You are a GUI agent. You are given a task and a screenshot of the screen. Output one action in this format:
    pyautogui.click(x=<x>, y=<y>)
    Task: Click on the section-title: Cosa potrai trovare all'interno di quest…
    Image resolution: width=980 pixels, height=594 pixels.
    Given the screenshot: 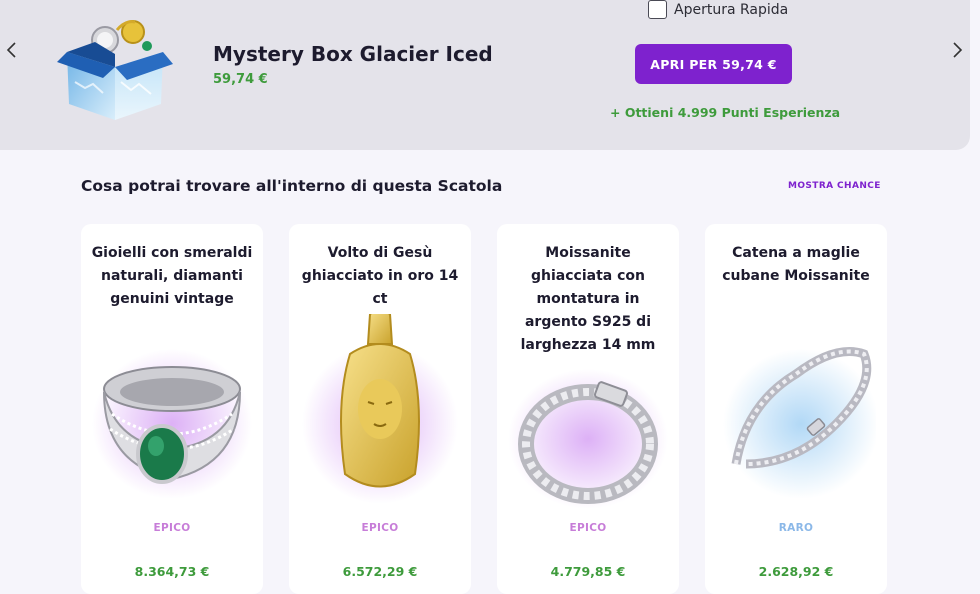 What is the action you would take?
    pyautogui.click(x=292, y=186)
    